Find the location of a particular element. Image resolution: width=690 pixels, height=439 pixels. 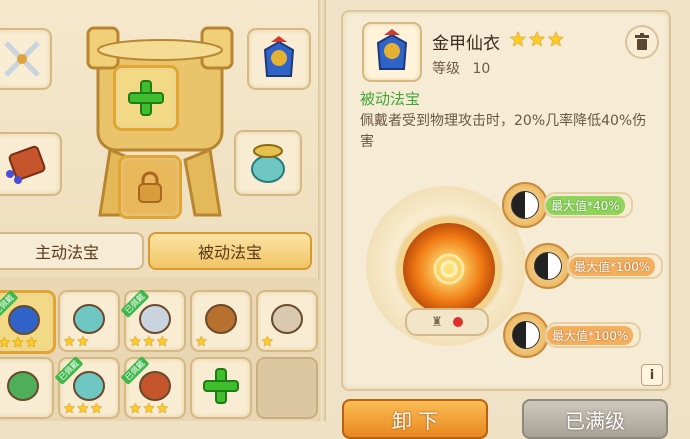

tab-passive-treasure: 被动法宝 is located at coordinates (230, 251).